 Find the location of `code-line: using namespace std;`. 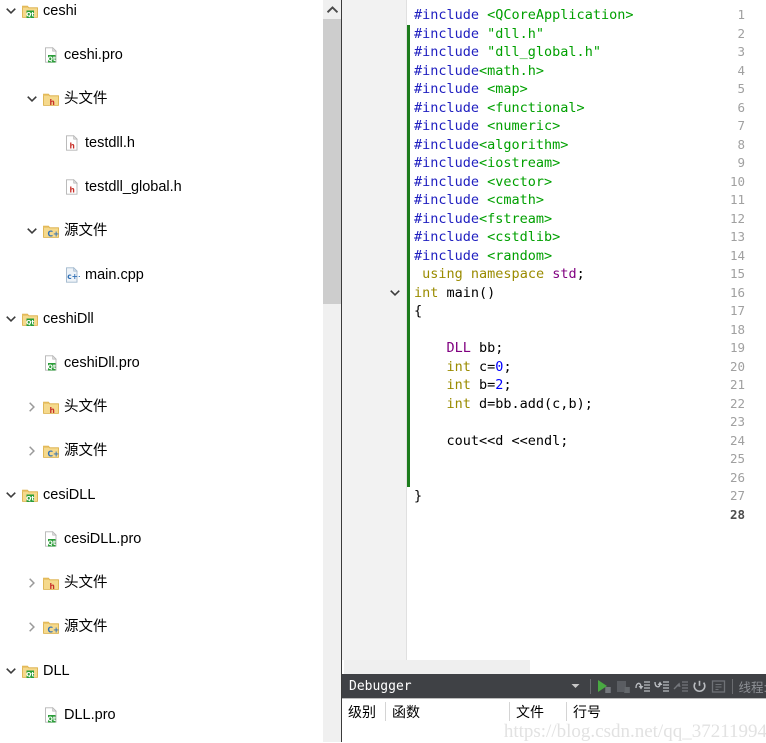

code-line: using namespace std; is located at coordinates (499, 274).